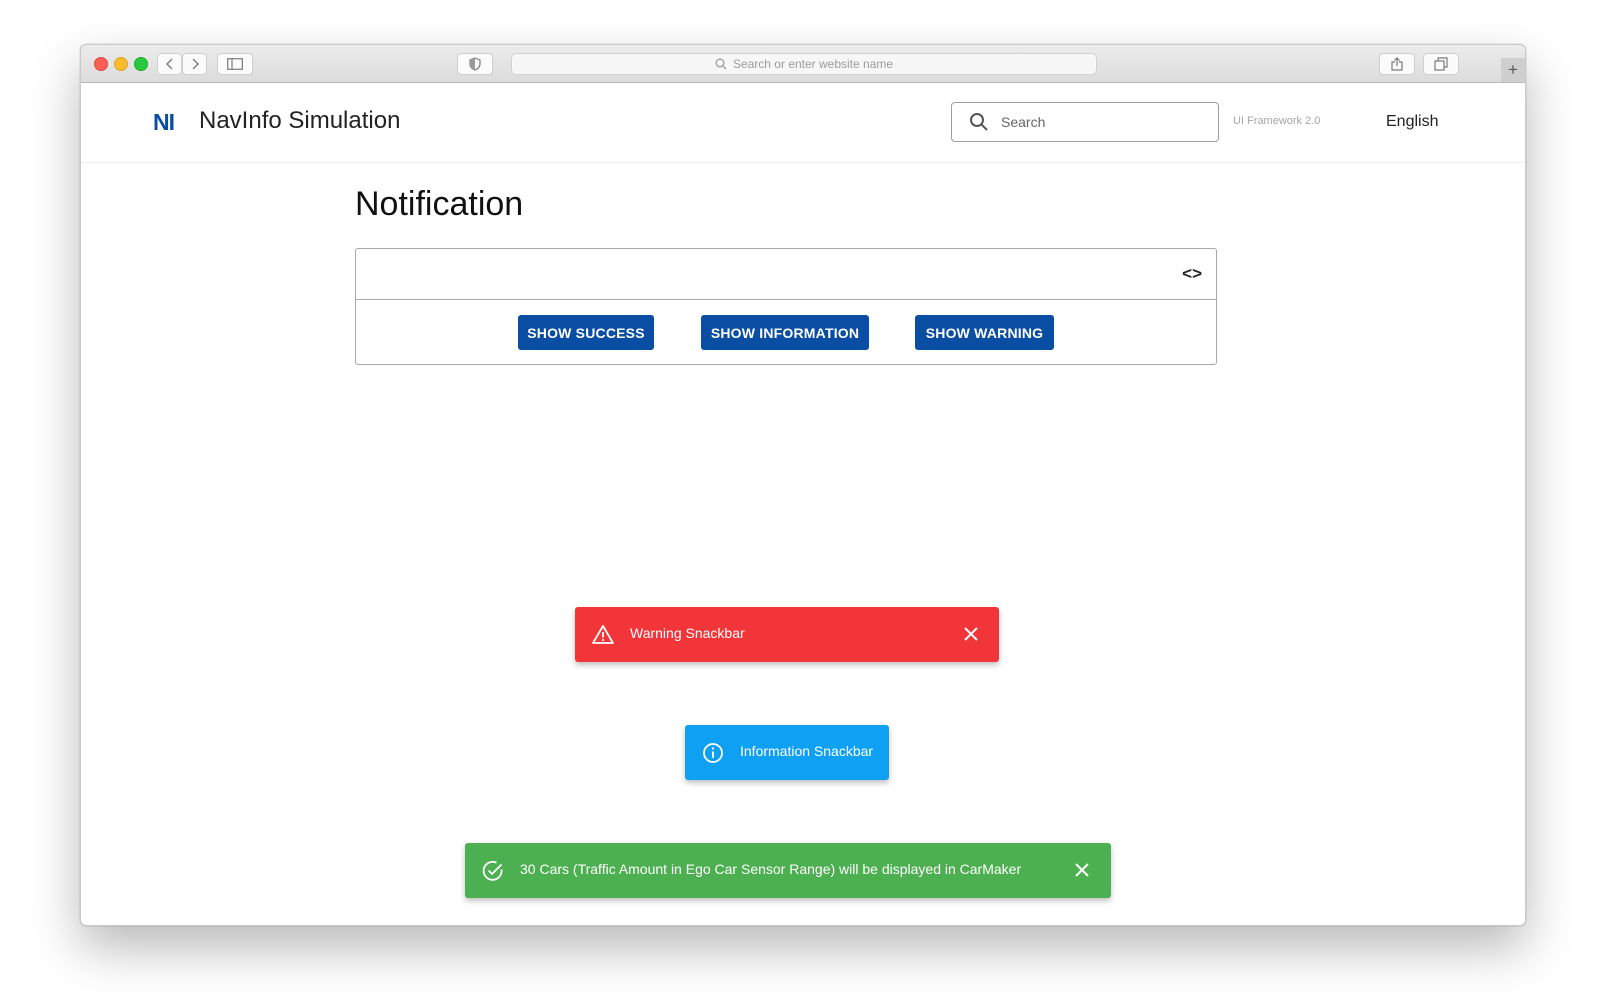  Describe the element at coordinates (785, 332) in the screenshot. I see `show-information-button: SHOW INFORMATION` at that location.